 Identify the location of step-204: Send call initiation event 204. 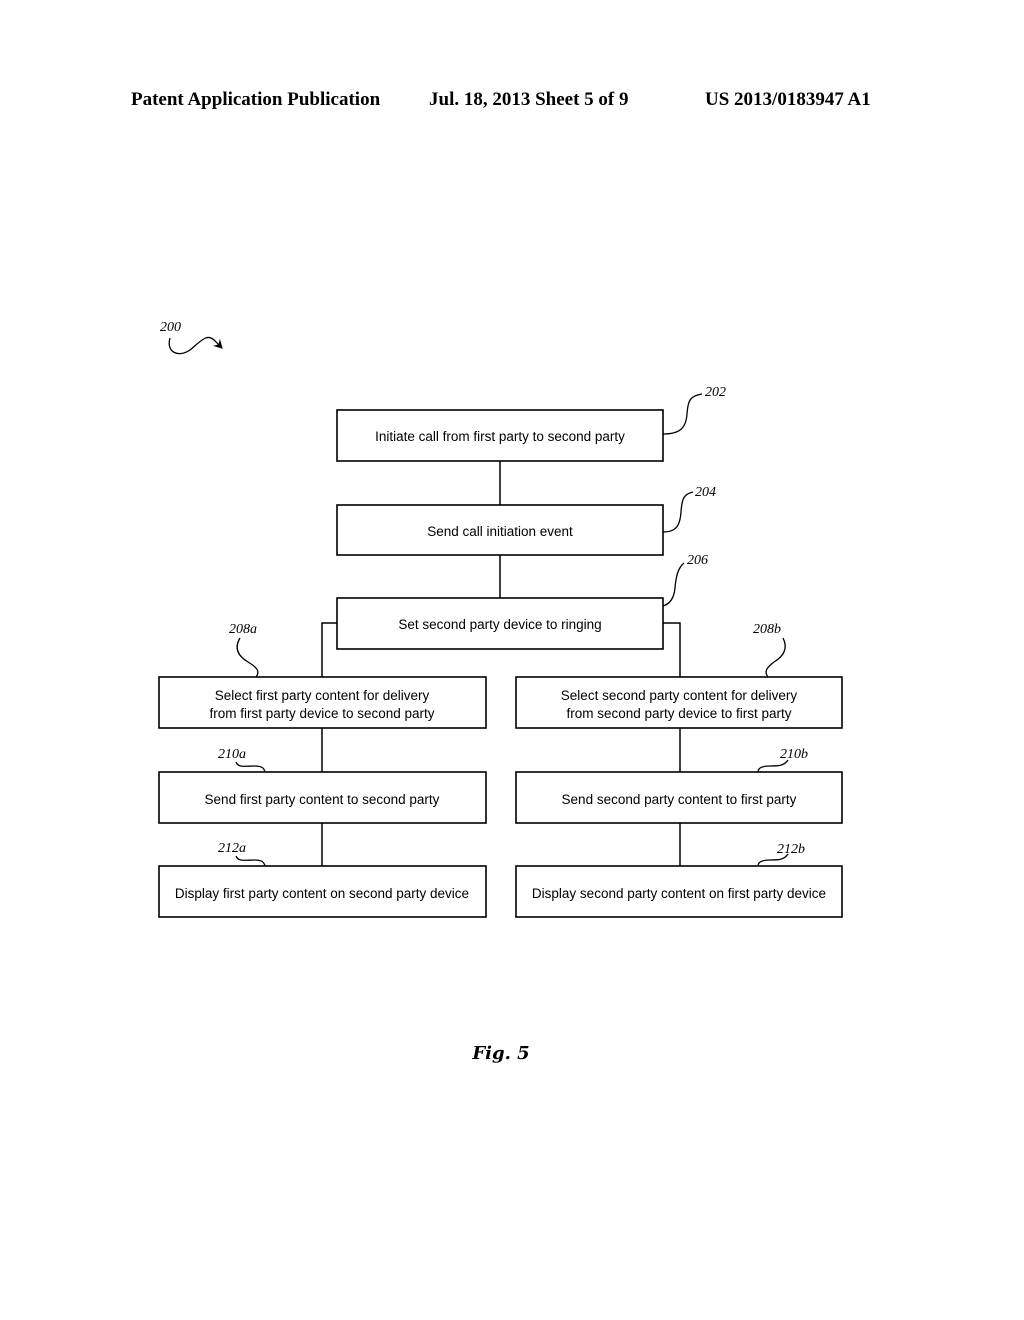
(526, 520).